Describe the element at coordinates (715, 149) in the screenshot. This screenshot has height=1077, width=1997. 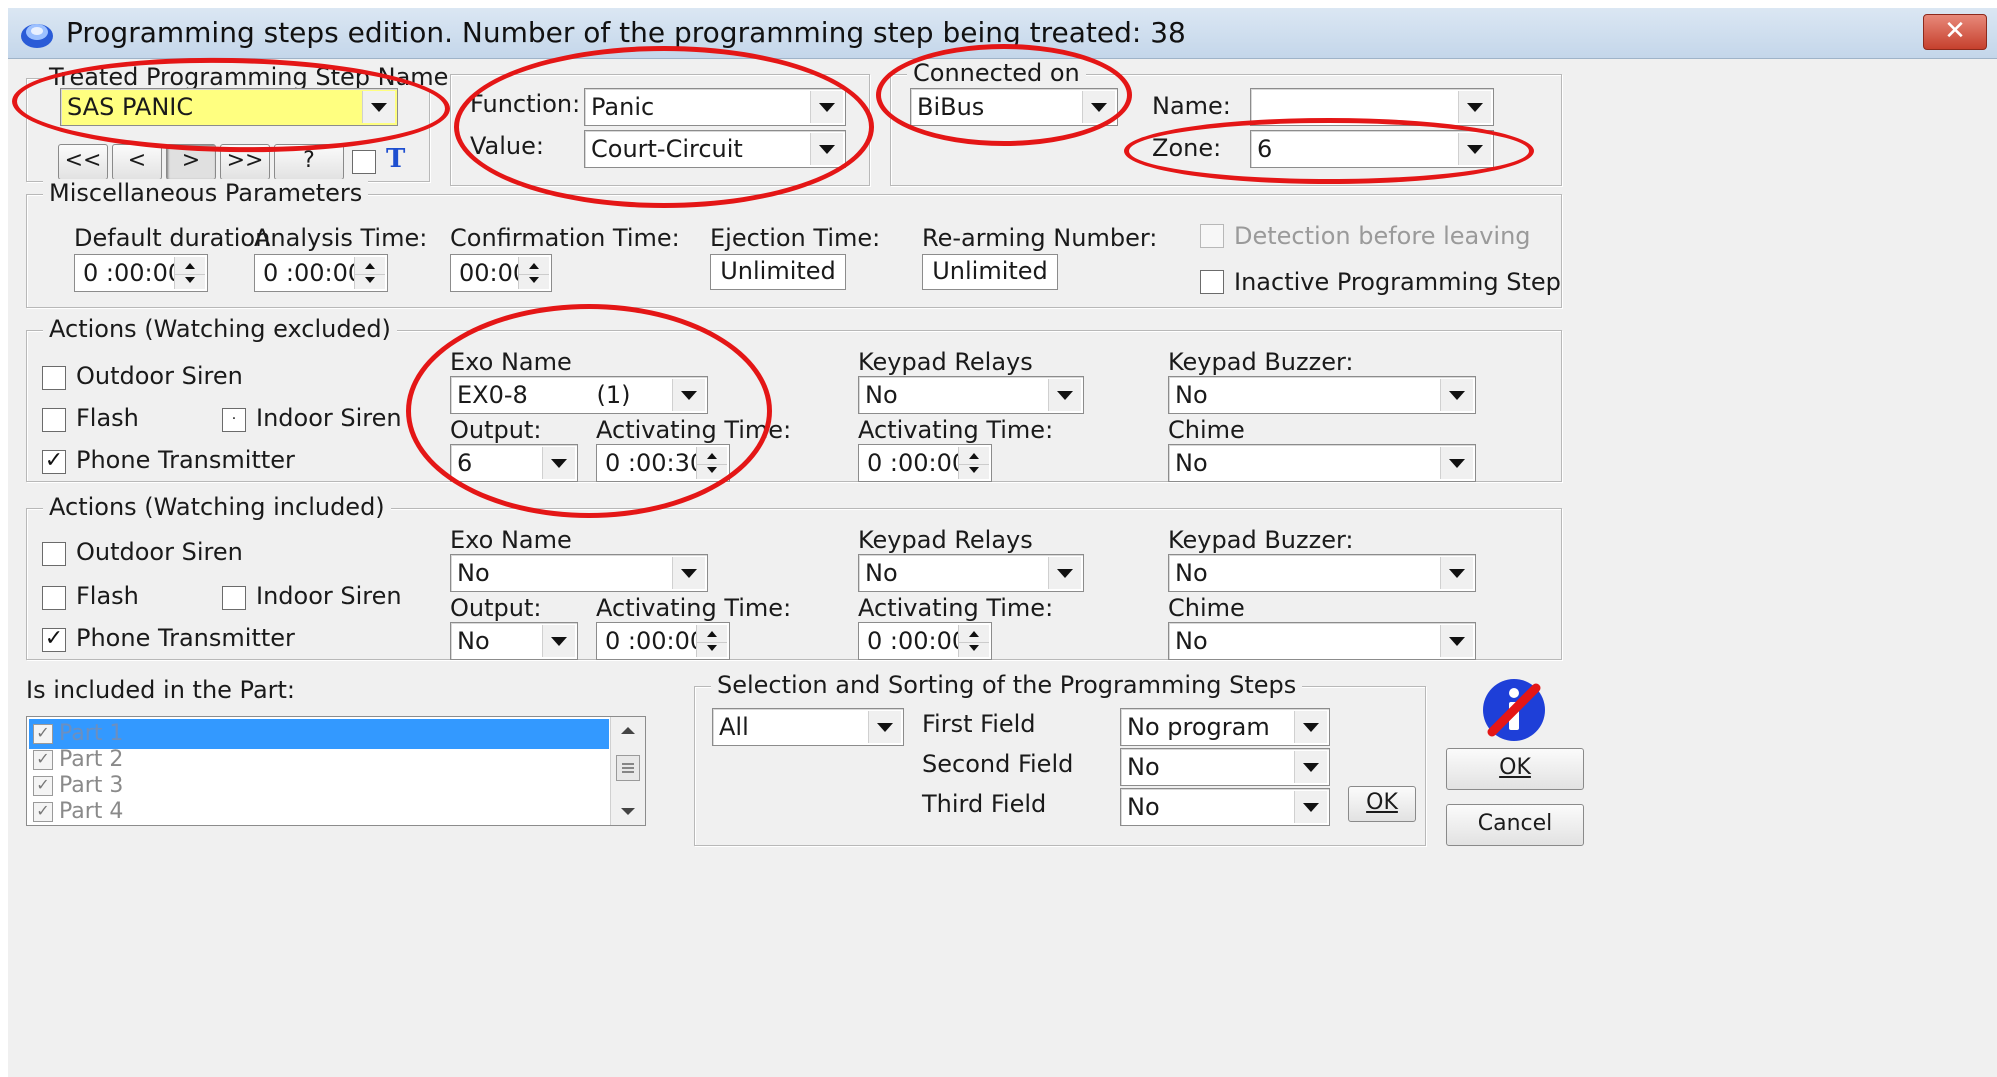
I see `value-combo: Court-Circuit` at that location.